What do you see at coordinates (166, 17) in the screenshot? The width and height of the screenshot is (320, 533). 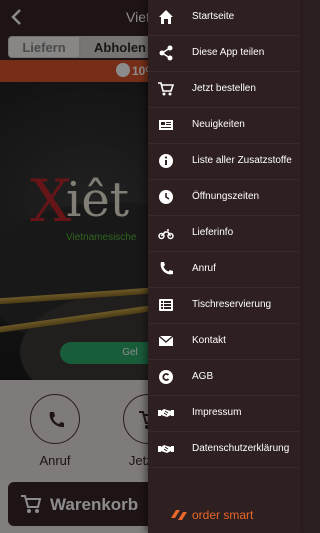 I see `home-icon` at bounding box center [166, 17].